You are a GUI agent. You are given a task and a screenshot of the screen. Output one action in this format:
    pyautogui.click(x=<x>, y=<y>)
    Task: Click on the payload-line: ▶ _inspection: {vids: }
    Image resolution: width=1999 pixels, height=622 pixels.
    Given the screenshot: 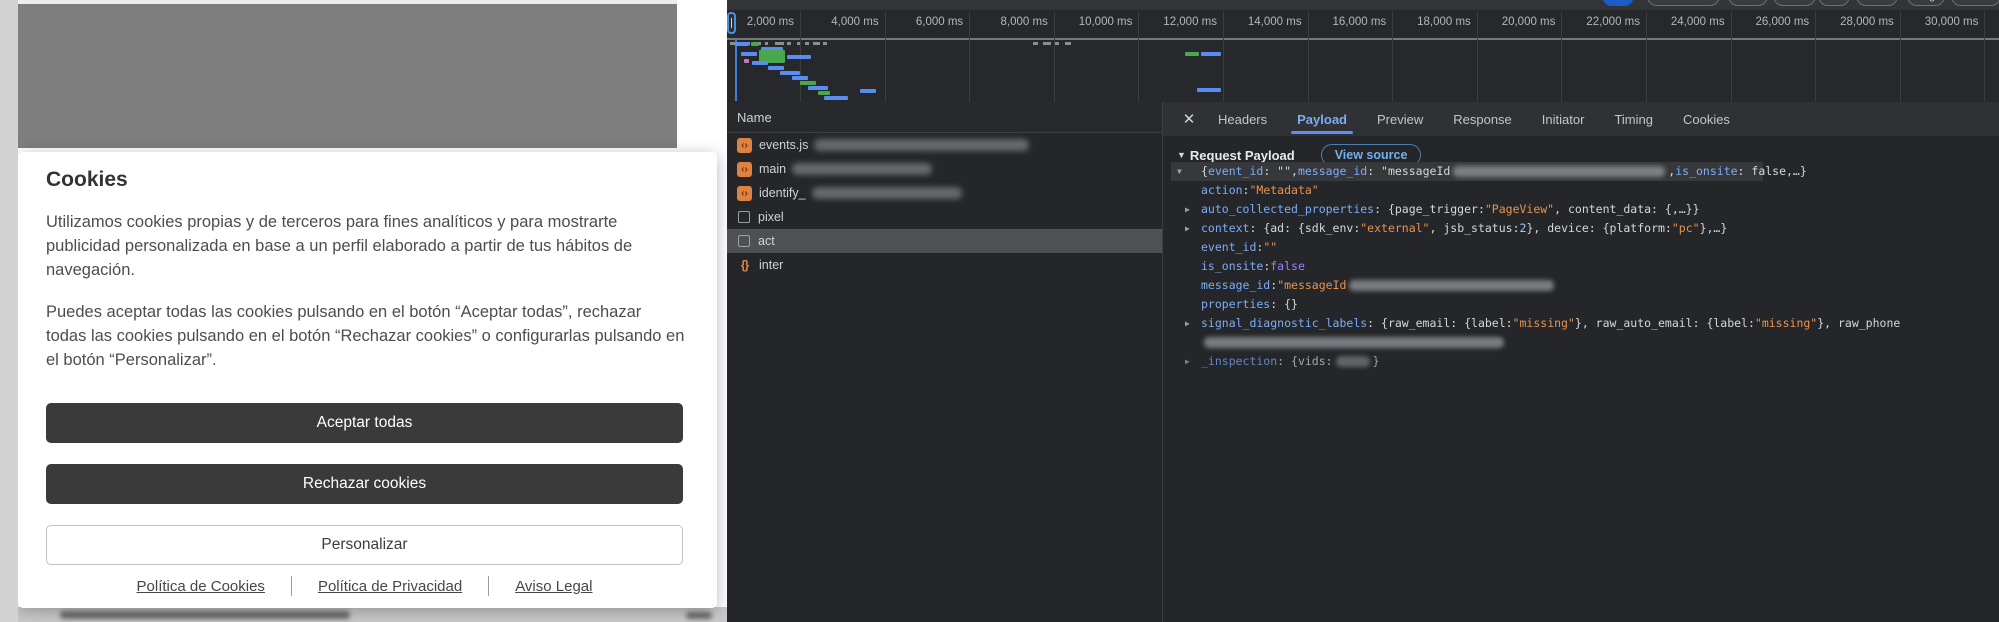 What is the action you would take?
    pyautogui.click(x=1585, y=361)
    